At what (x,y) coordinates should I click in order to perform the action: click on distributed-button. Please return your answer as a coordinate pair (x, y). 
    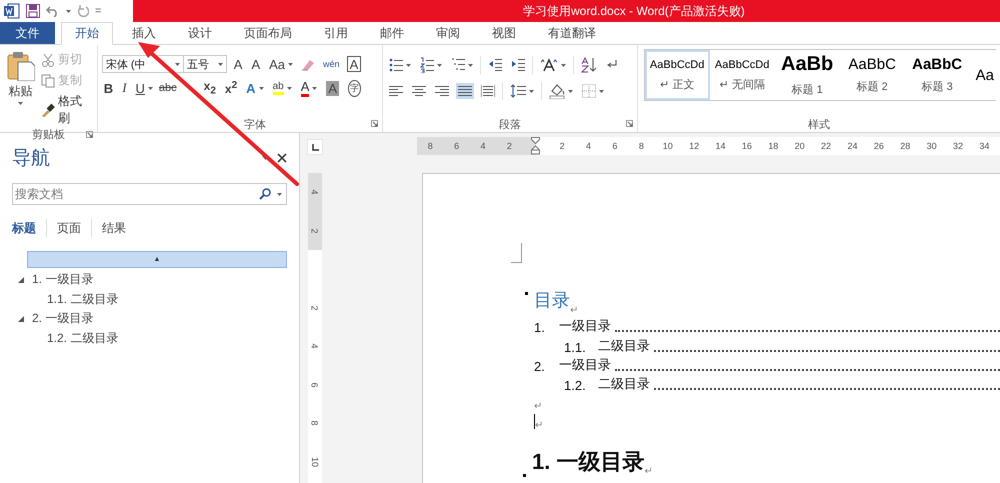
    Looking at the image, I should click on (488, 91).